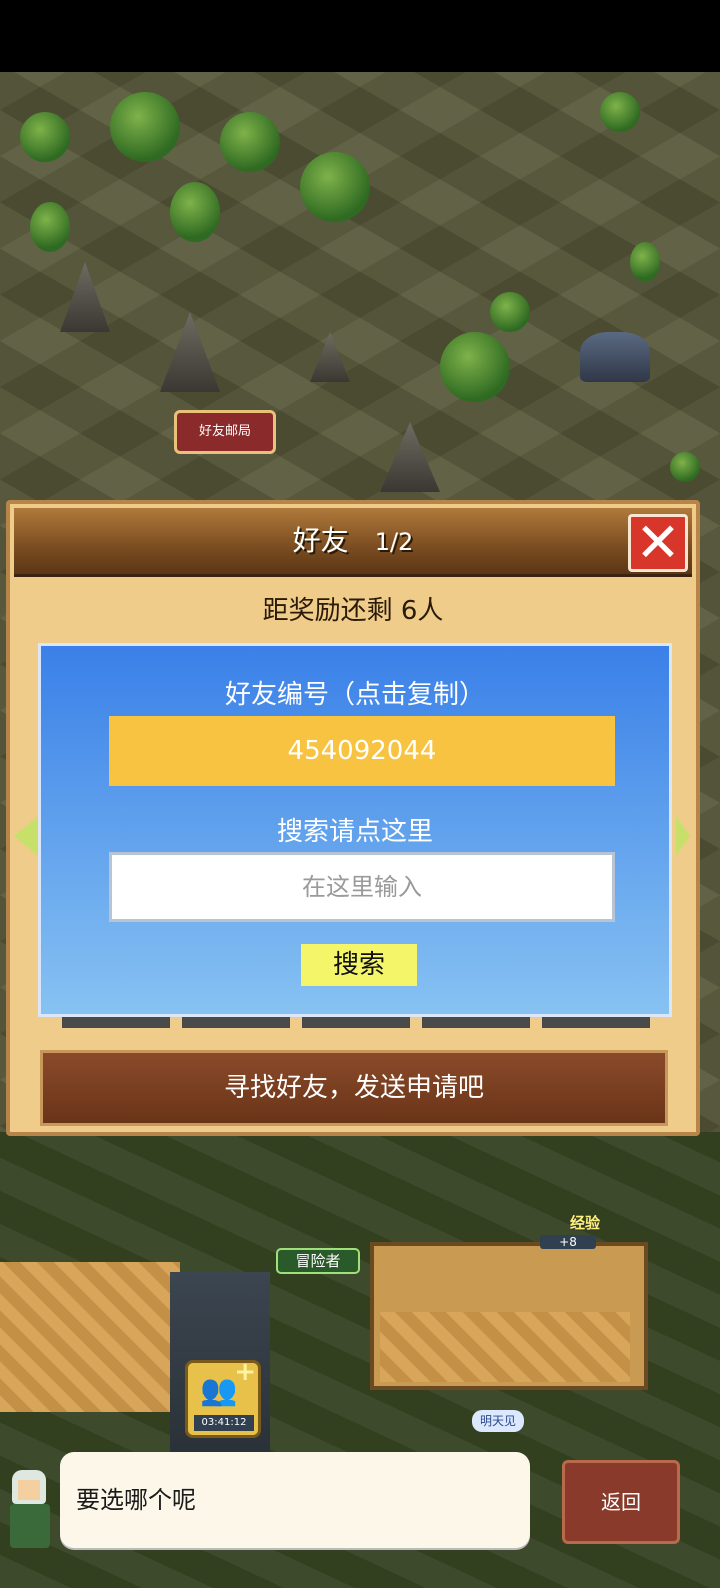 The height and width of the screenshot is (1588, 720). Describe the element at coordinates (359, 965) in the screenshot. I see `search-button: 搜索` at that location.